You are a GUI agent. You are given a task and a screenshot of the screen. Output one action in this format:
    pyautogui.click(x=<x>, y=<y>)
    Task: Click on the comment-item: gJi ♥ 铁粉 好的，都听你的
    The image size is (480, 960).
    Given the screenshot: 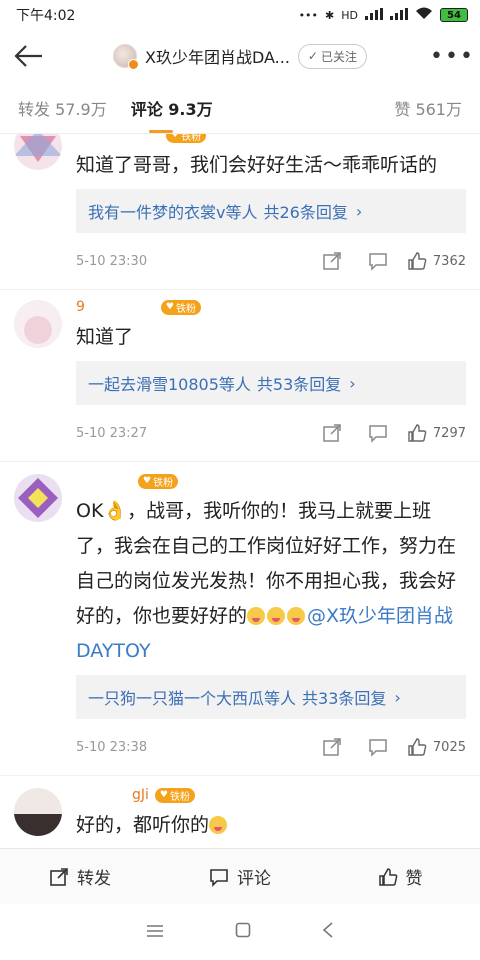 What is the action you would take?
    pyautogui.click(x=240, y=809)
    